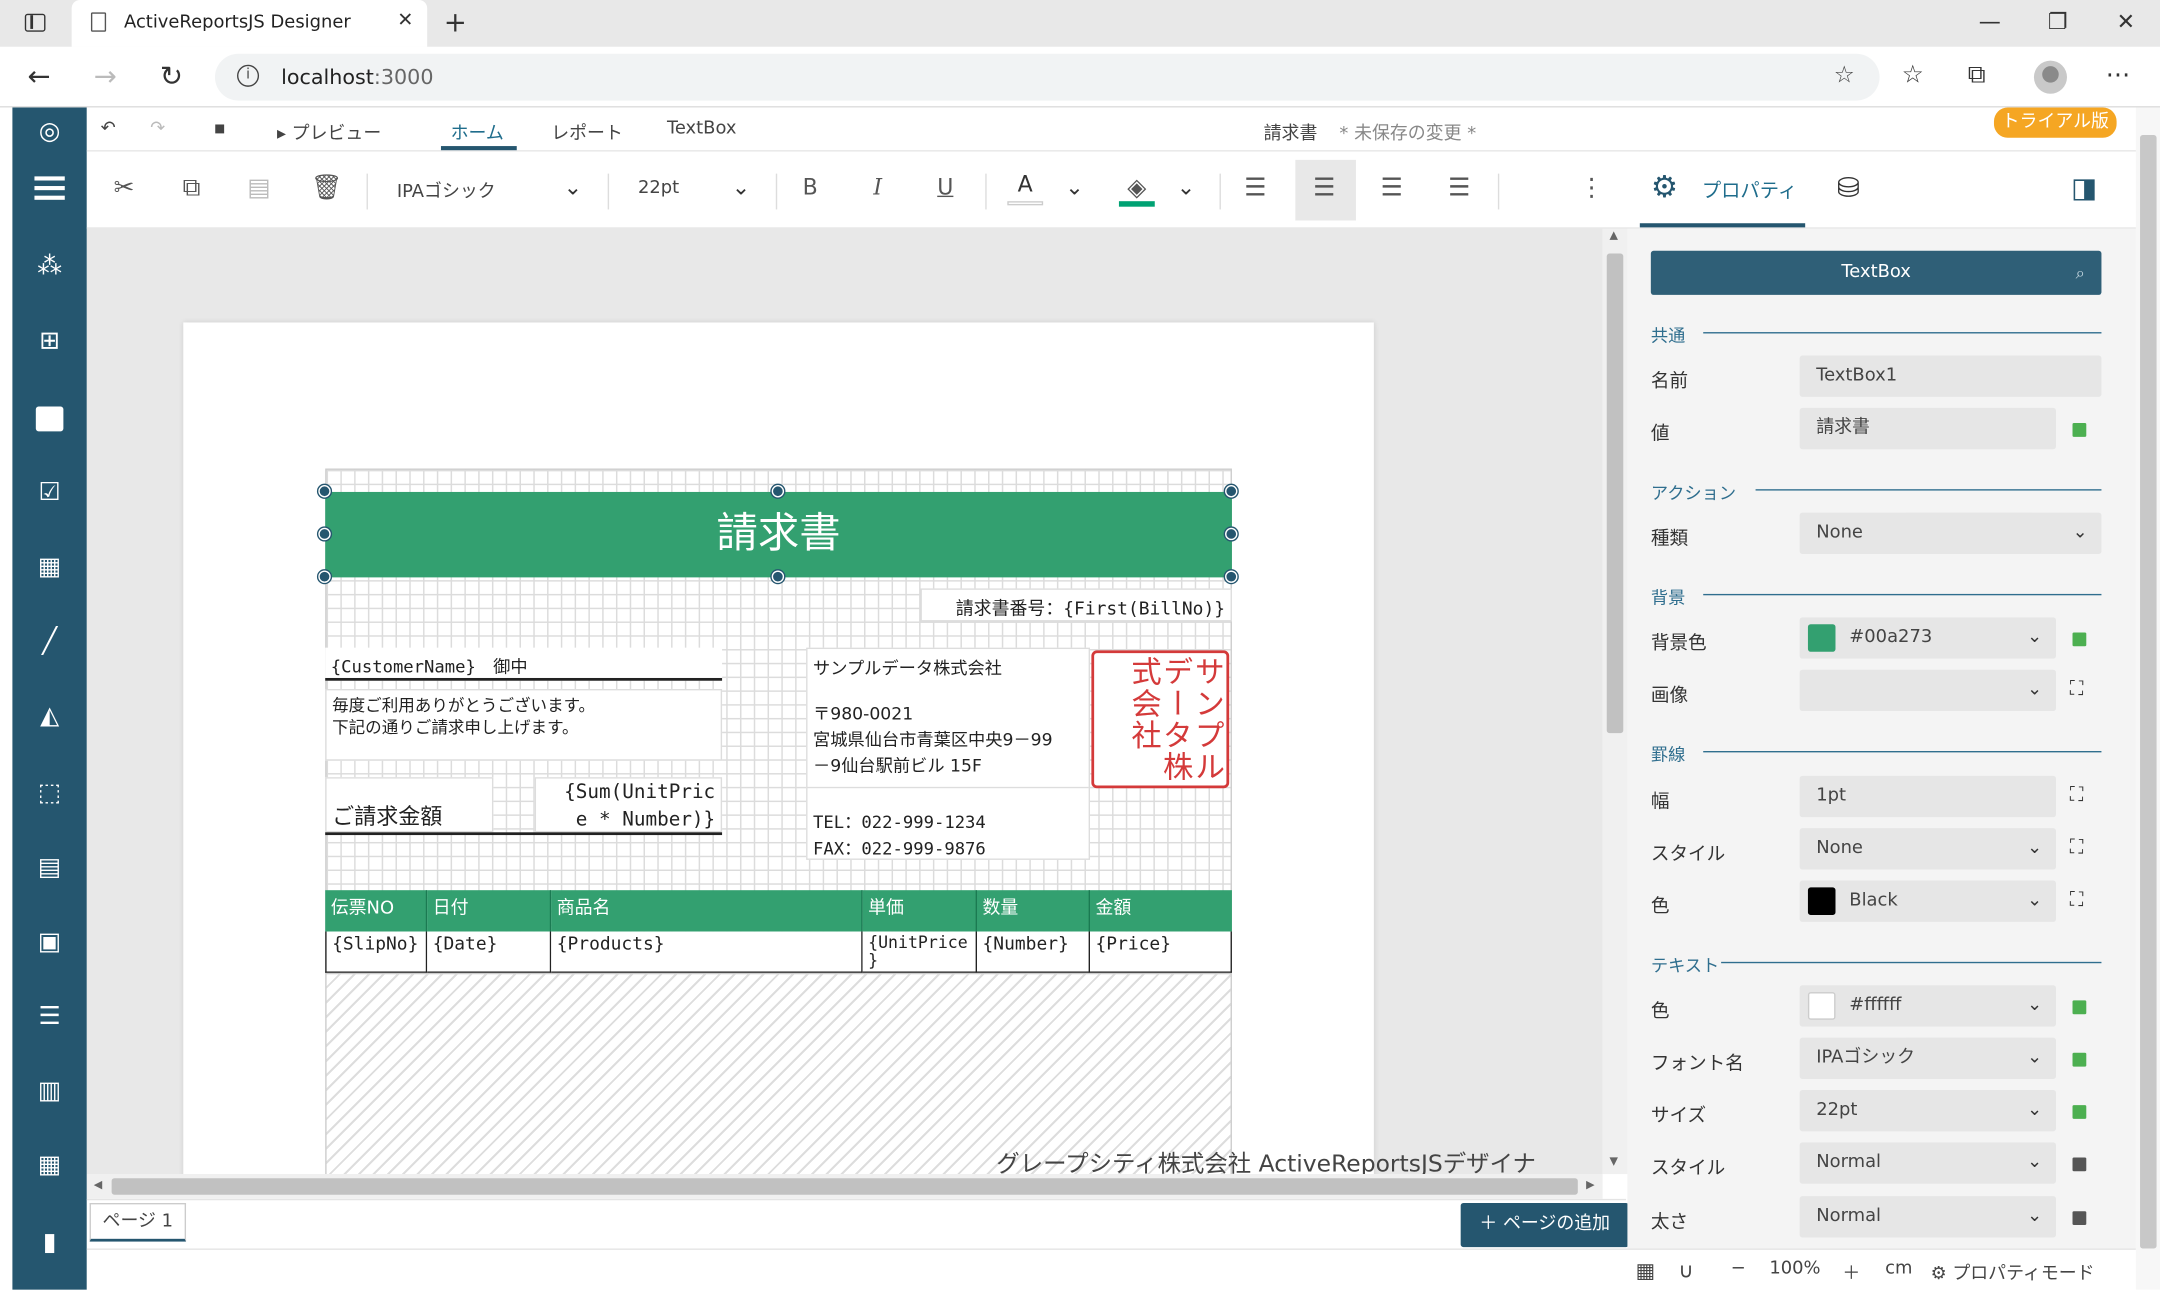  What do you see at coordinates (191, 188) in the screenshot?
I see `copy-icon: ⧉` at bounding box center [191, 188].